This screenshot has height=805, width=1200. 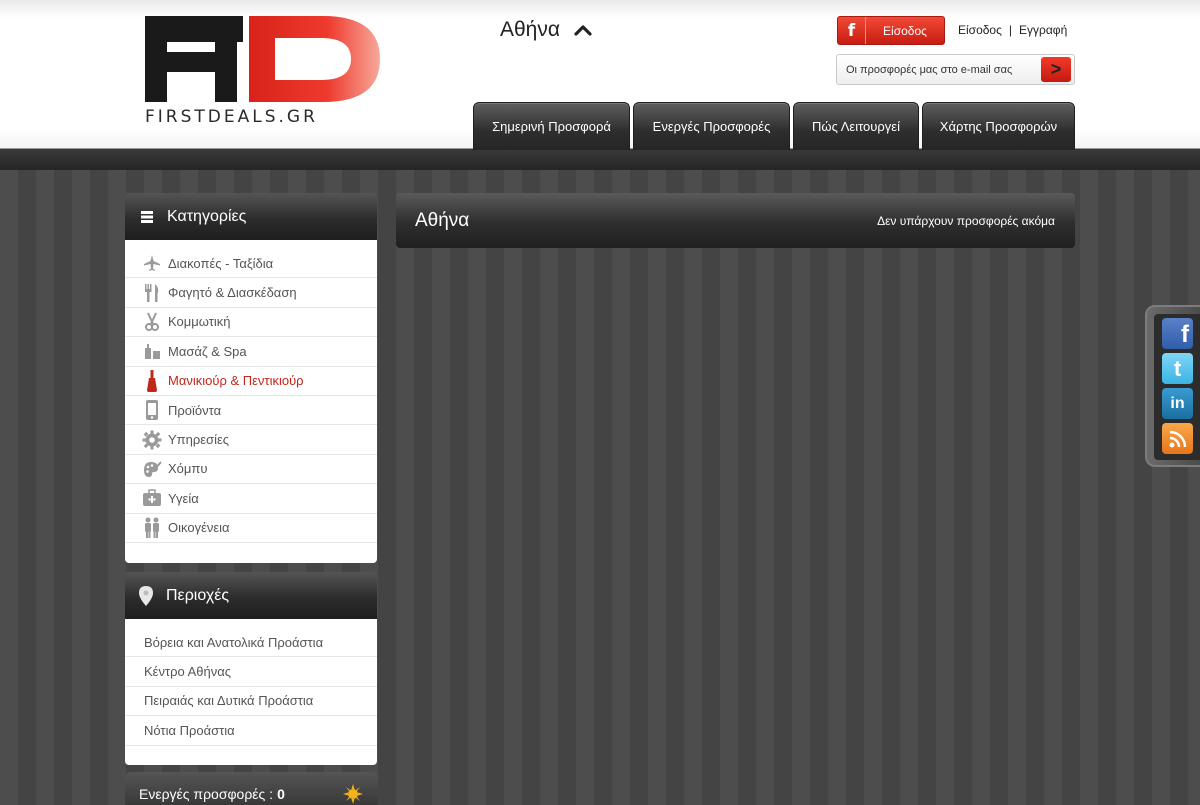 What do you see at coordinates (251, 643) in the screenshot?
I see `area-north-east: Βόρεια και Ανατολικά Προάστια` at bounding box center [251, 643].